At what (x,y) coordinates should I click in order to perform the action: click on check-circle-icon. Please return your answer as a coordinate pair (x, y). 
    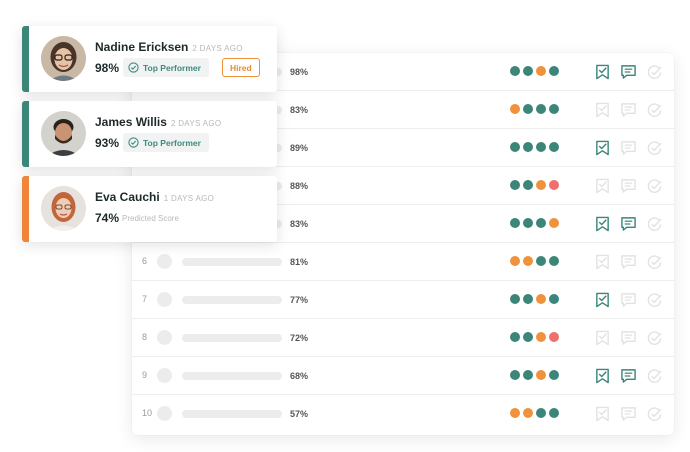
    Looking at the image, I should click on (133, 67).